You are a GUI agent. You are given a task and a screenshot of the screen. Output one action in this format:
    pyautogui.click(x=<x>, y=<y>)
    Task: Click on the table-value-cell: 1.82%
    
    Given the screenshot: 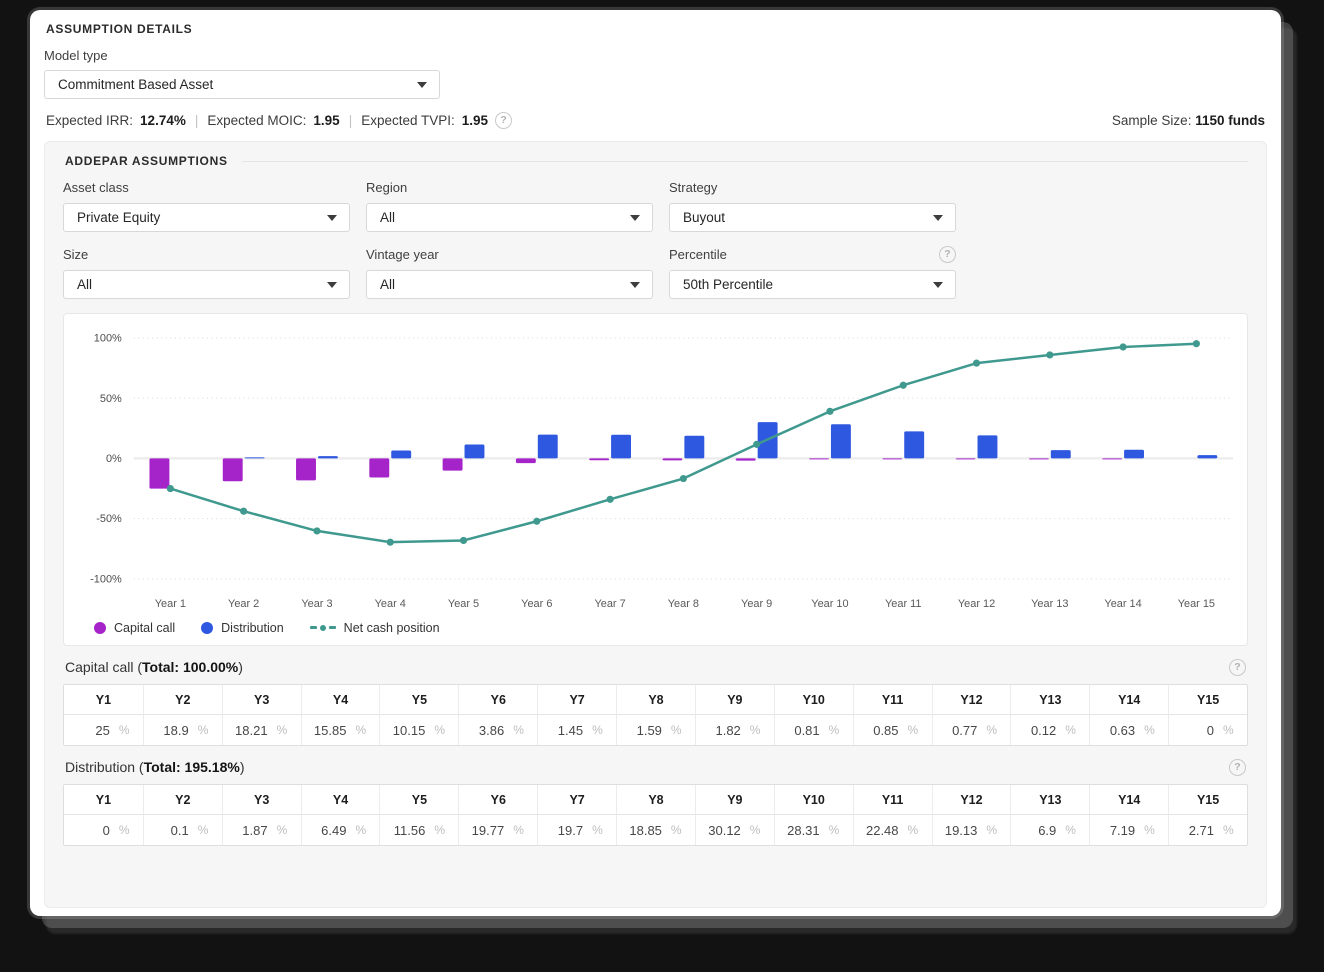 What is the action you would take?
    pyautogui.click(x=734, y=729)
    